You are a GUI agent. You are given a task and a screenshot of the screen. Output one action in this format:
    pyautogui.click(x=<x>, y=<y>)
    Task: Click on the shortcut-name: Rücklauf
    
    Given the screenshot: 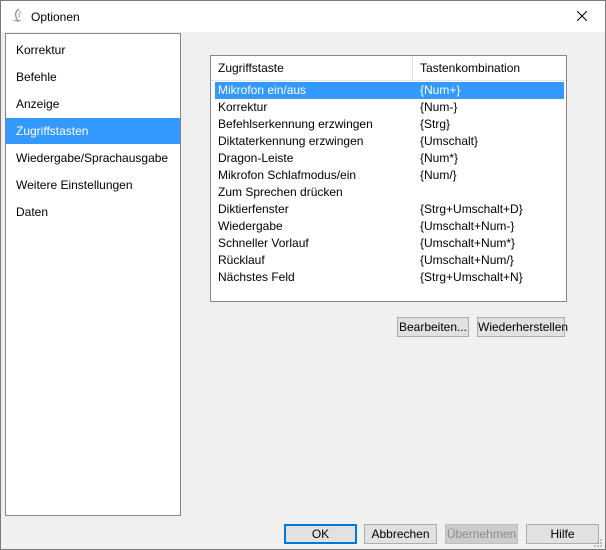 What is the action you would take?
    pyautogui.click(x=241, y=260)
    